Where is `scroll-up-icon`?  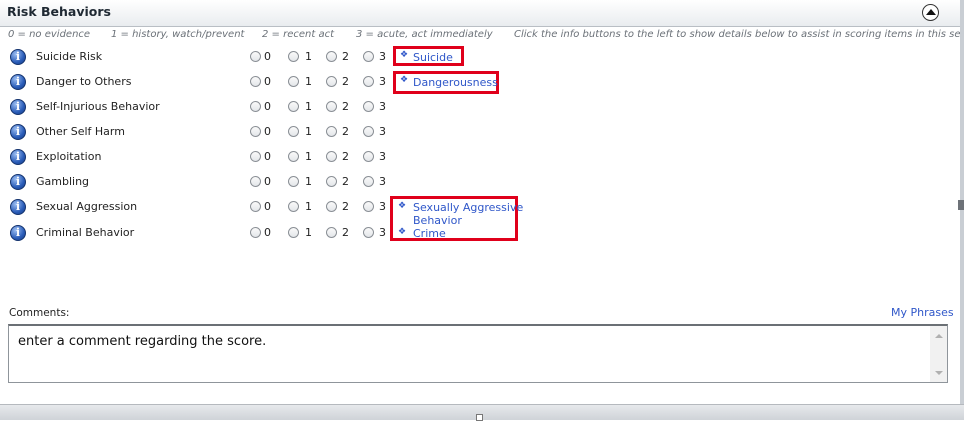
scroll-up-icon is located at coordinates (939, 336).